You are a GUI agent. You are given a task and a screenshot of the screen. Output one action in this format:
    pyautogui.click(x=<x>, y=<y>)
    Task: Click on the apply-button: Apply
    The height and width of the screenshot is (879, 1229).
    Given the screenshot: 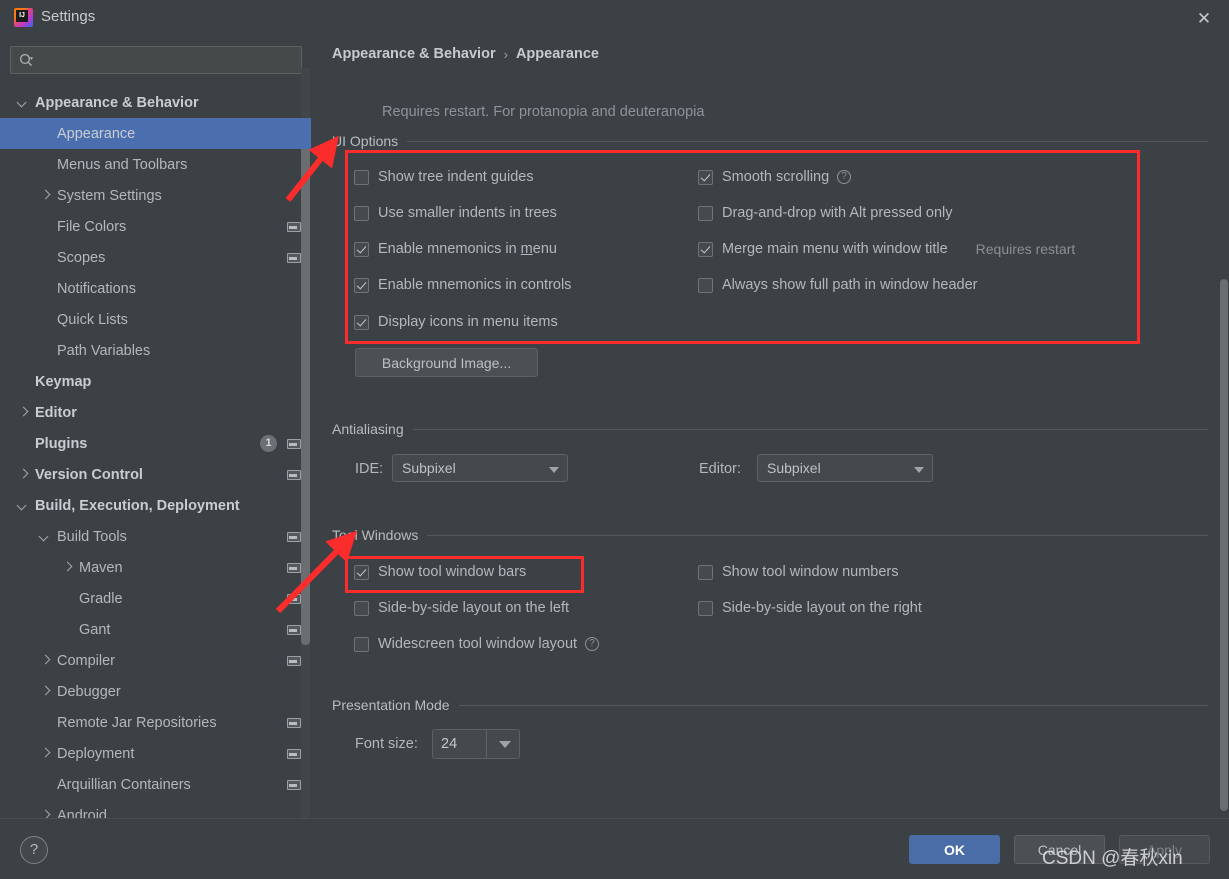 What is the action you would take?
    pyautogui.click(x=1164, y=849)
    